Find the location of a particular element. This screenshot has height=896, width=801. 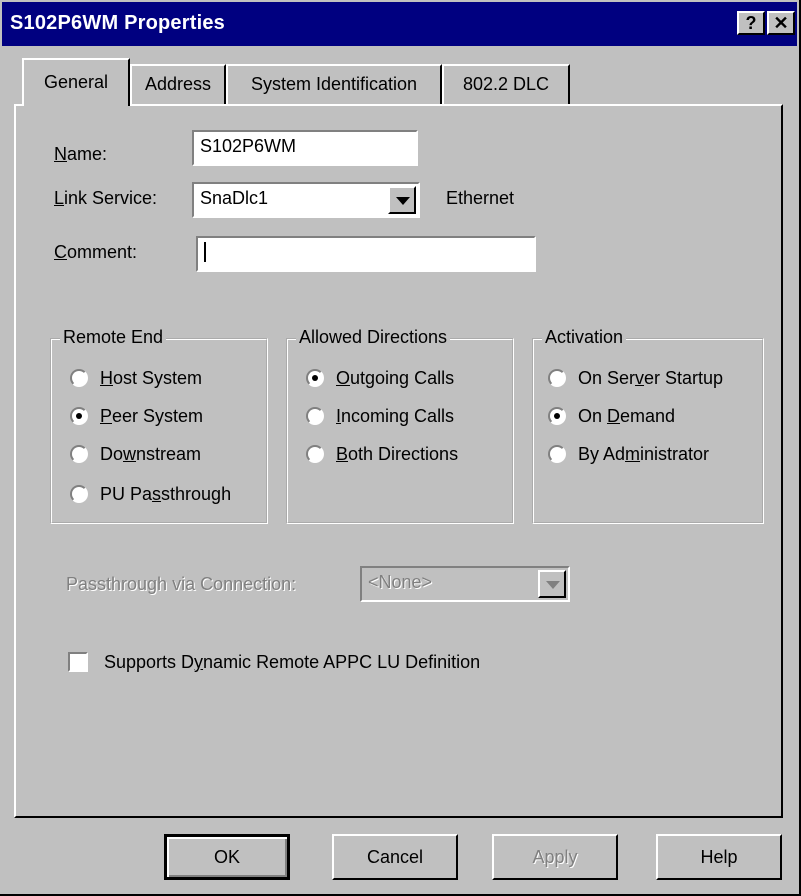

passthrough-value: <None> is located at coordinates (400, 582).